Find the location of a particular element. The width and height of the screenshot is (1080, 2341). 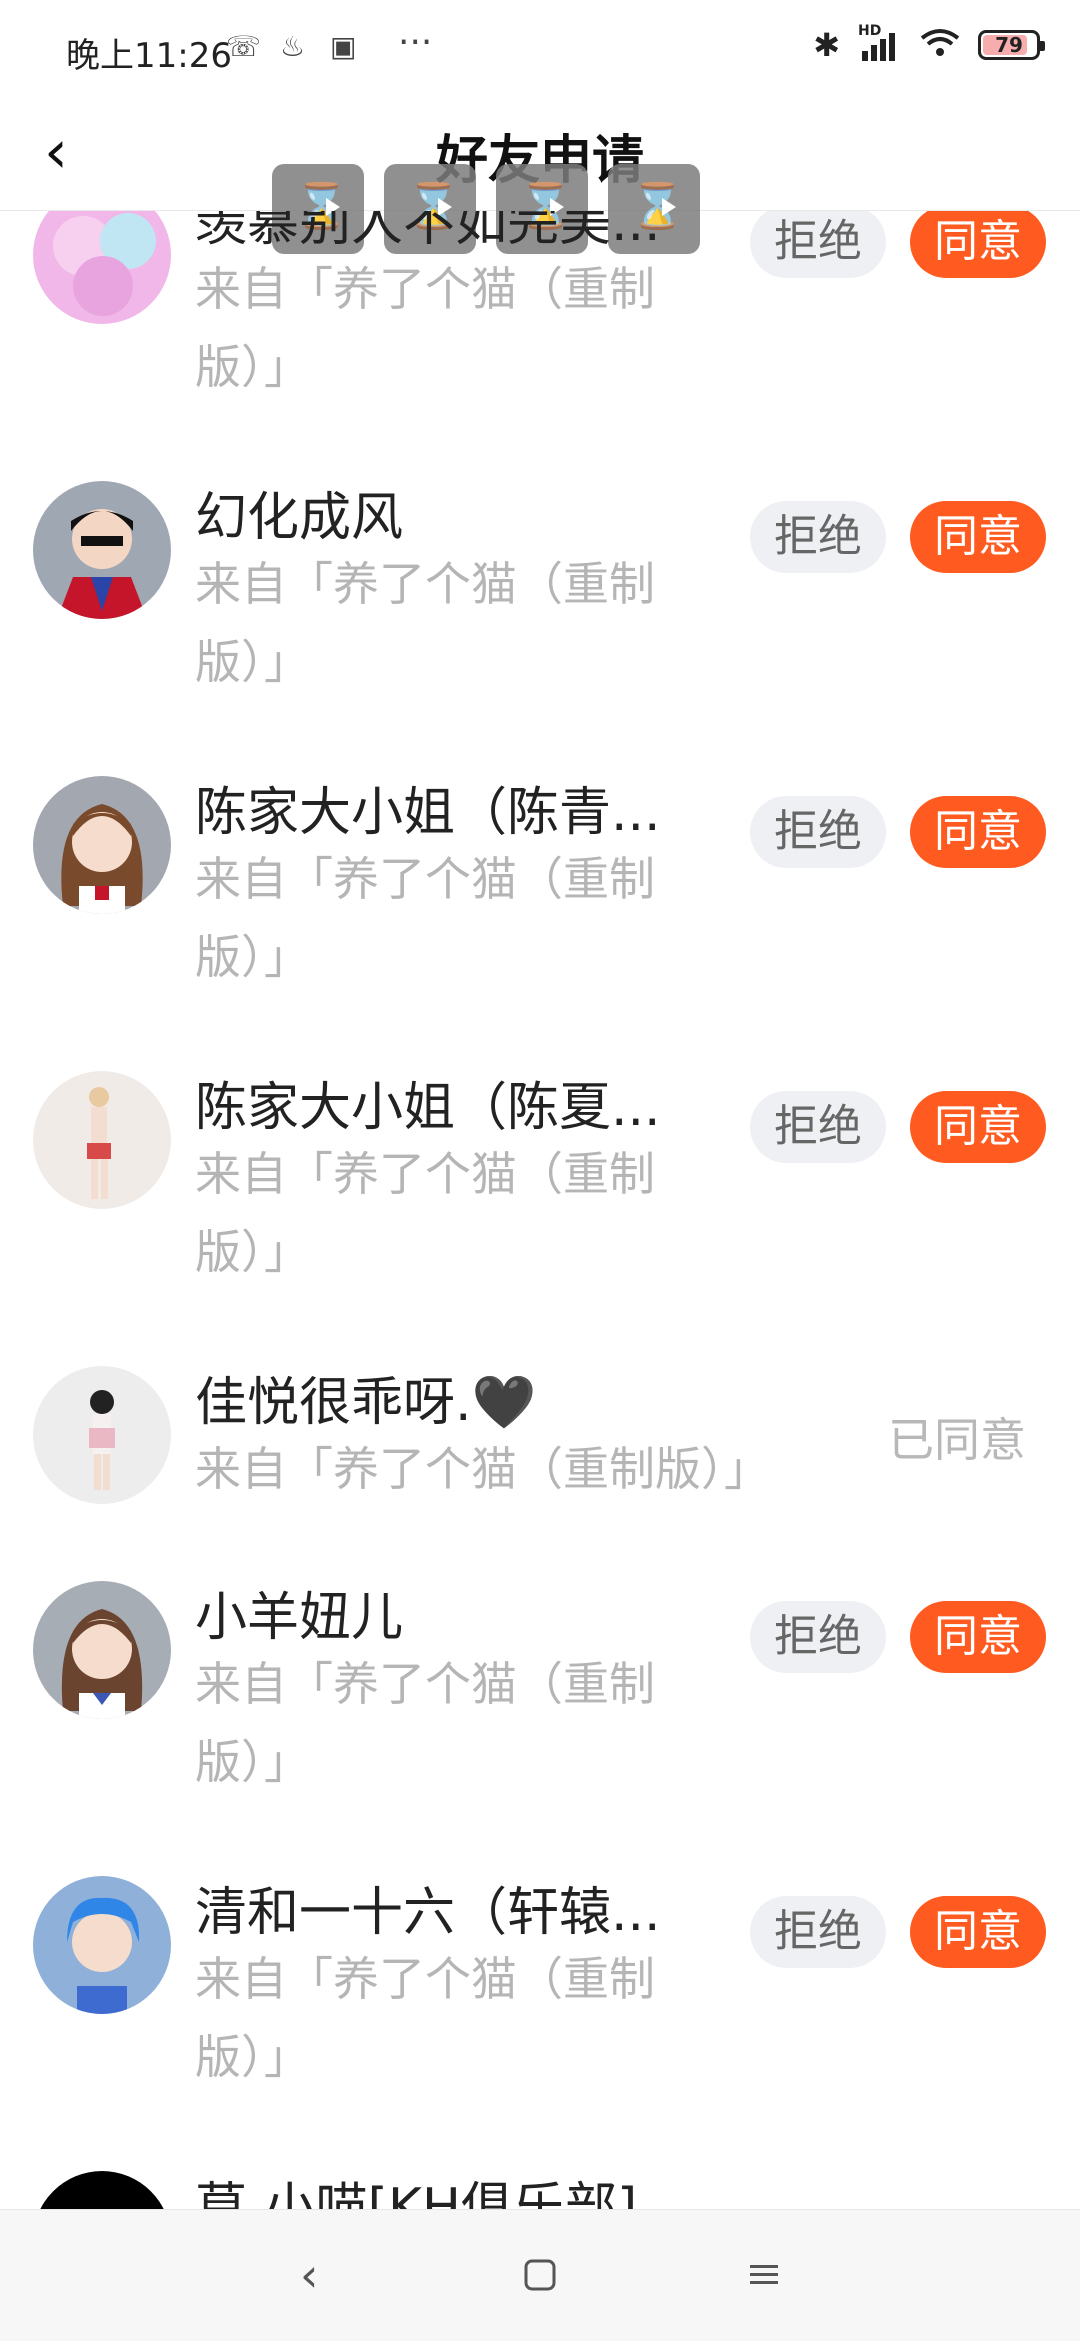

list-item: 小羊妞儿 来自「养了个猫（重制版）」 拒绝 同意 is located at coordinates (540, 1668).